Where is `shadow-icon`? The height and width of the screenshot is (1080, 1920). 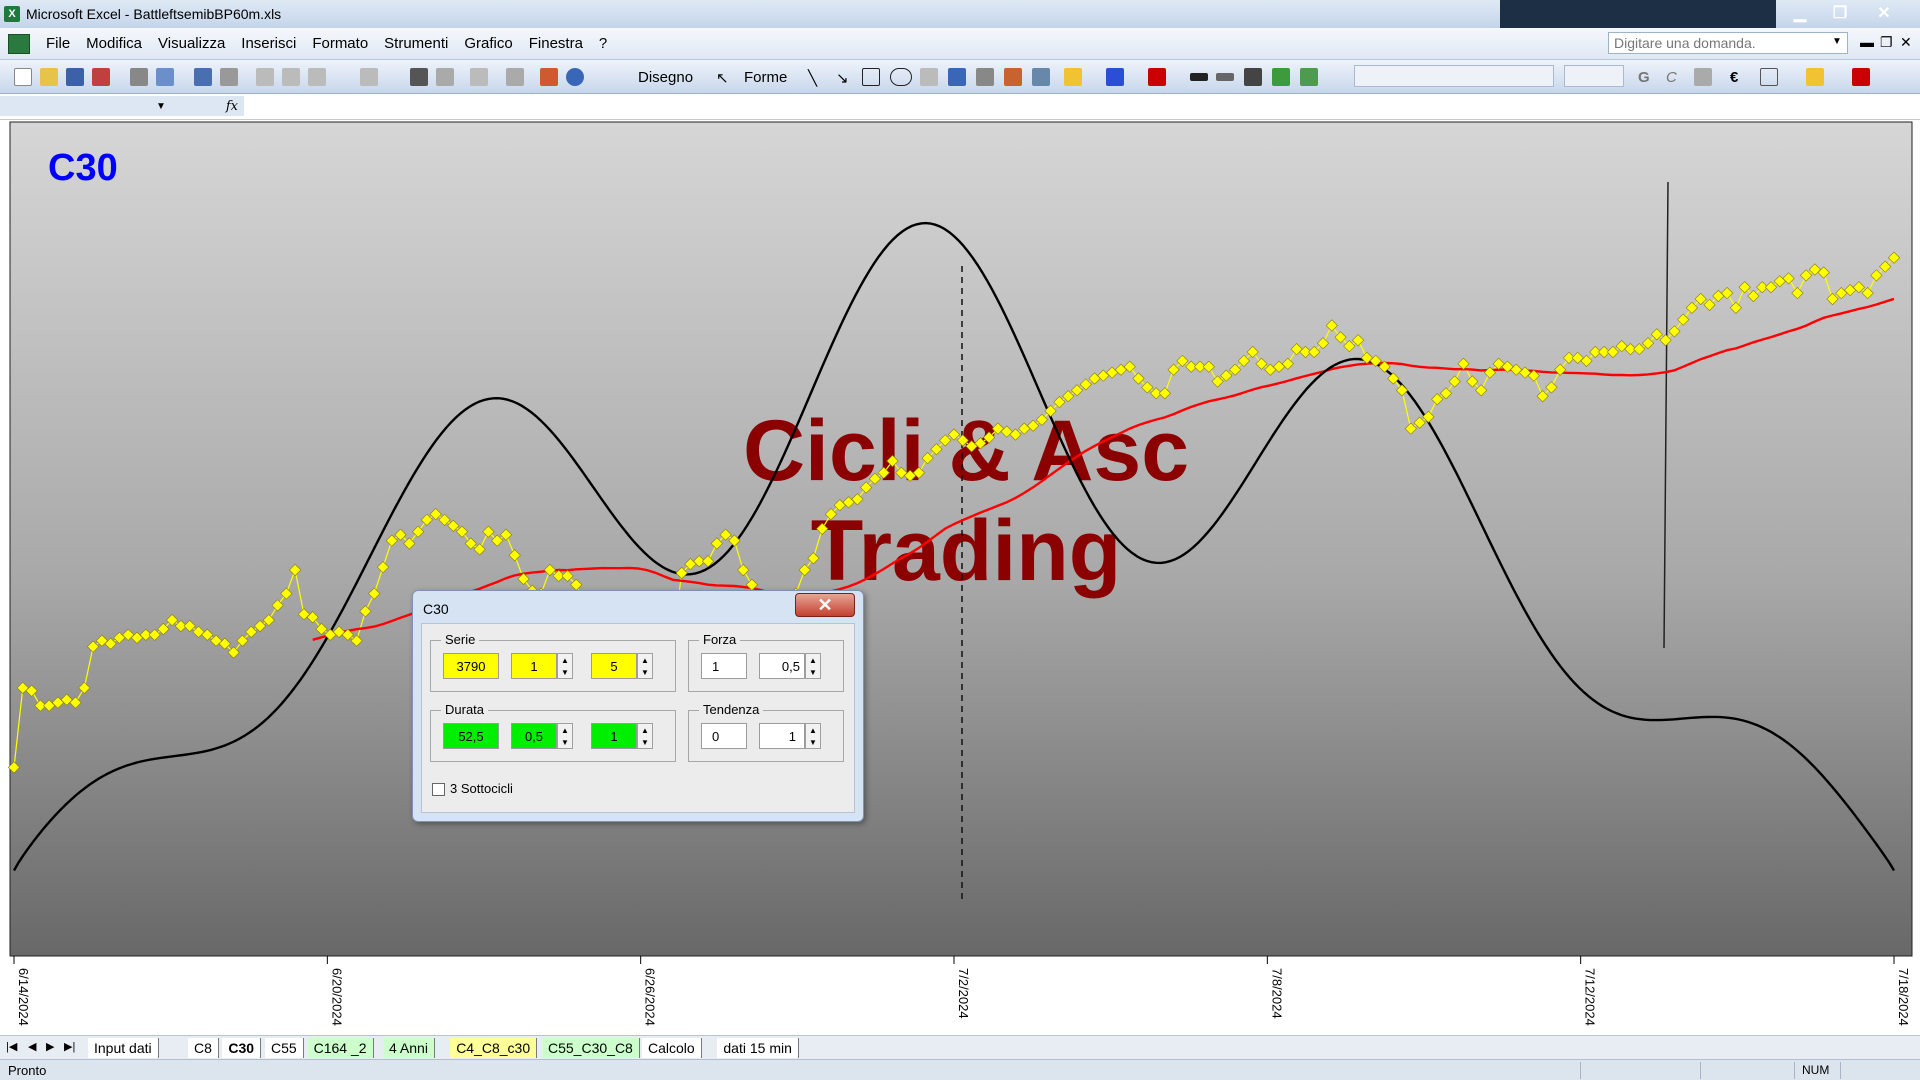 shadow-icon is located at coordinates (1281, 77).